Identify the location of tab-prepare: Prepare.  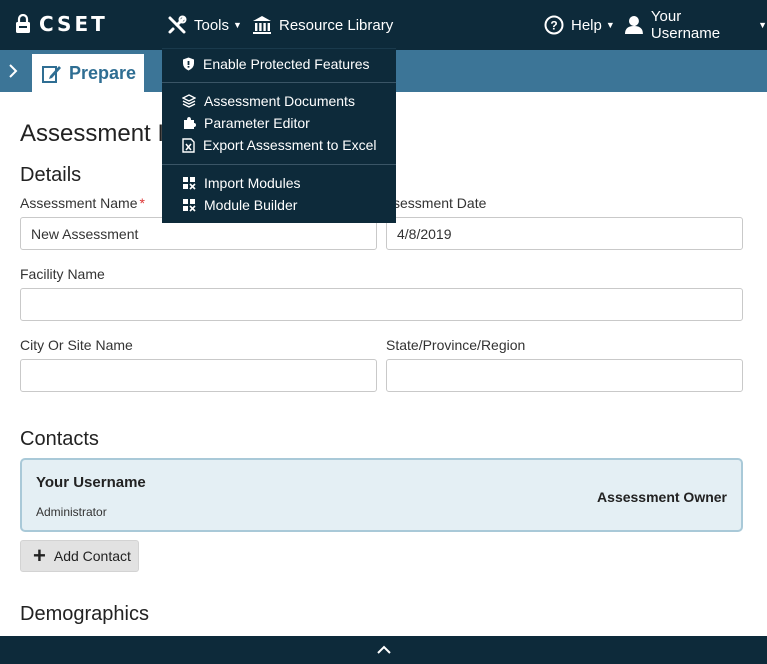
(88, 73).